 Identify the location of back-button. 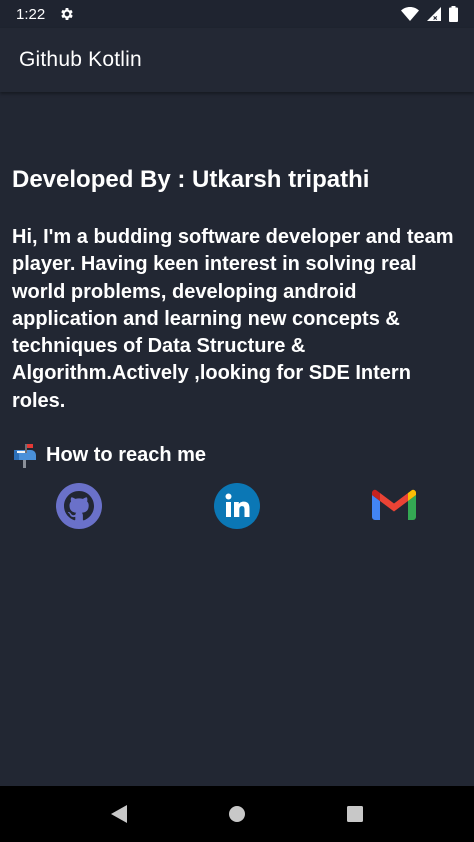
(119, 814).